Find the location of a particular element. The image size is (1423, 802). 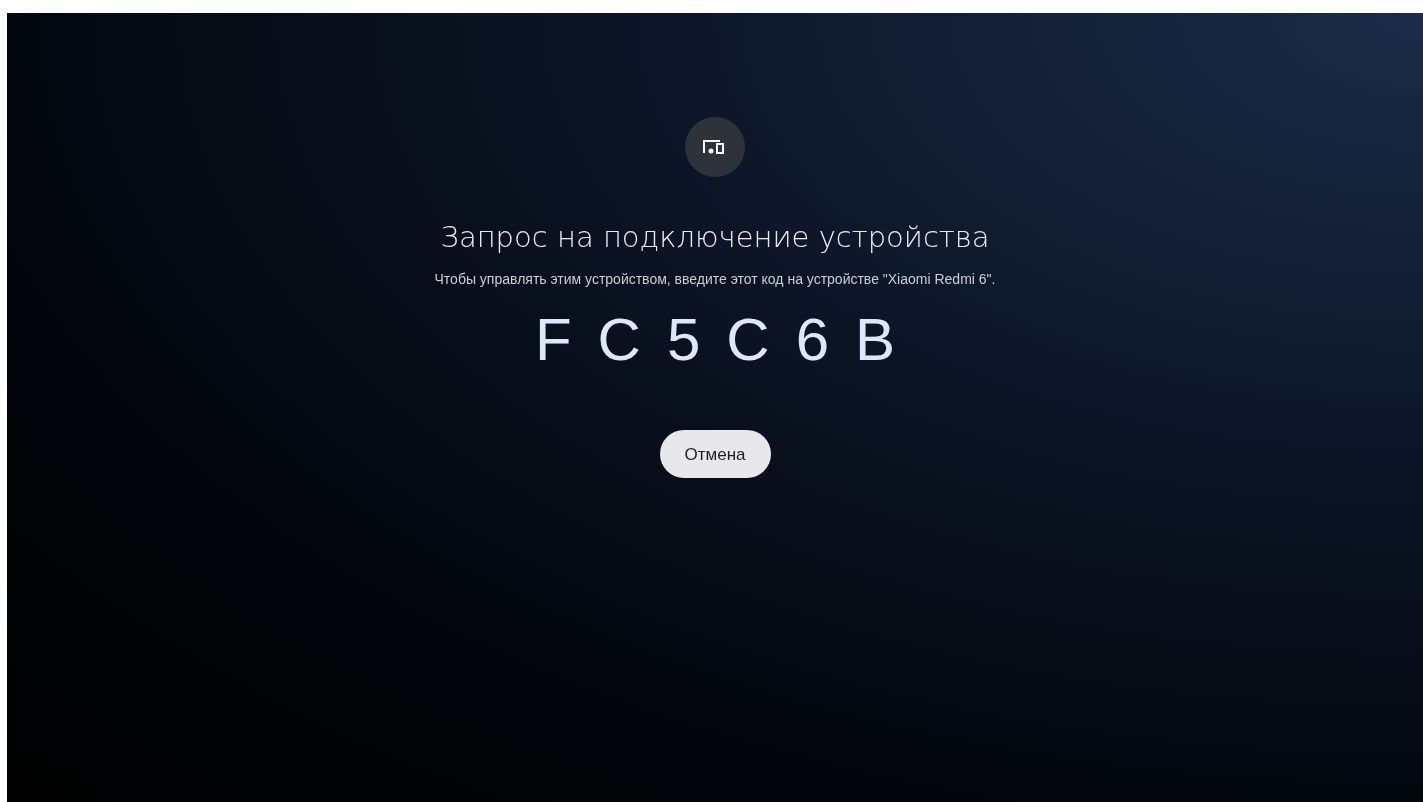

dialog-title: Запрос на подключение устройства is located at coordinates (715, 237).